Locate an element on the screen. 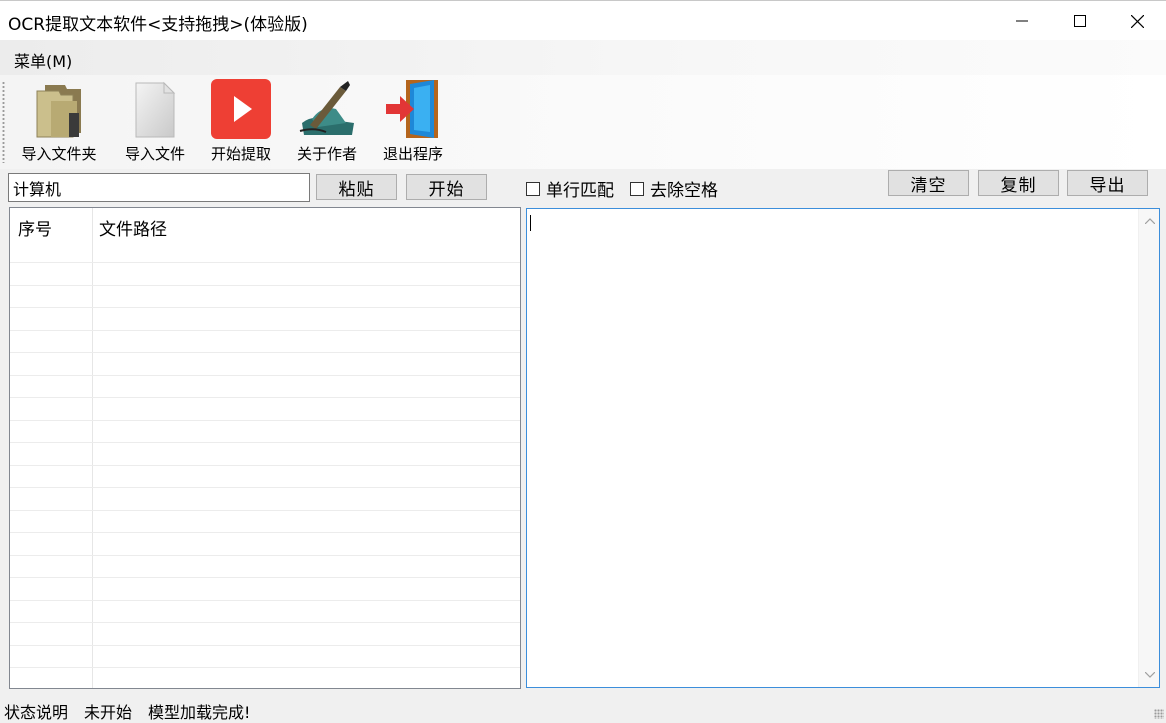  column-header-path: 文件路径 is located at coordinates (133, 227).